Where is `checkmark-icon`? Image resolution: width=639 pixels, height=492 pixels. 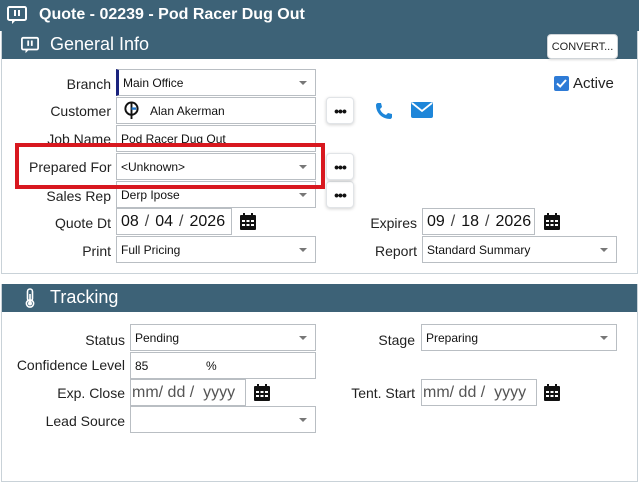
checkmark-icon is located at coordinates (561, 83).